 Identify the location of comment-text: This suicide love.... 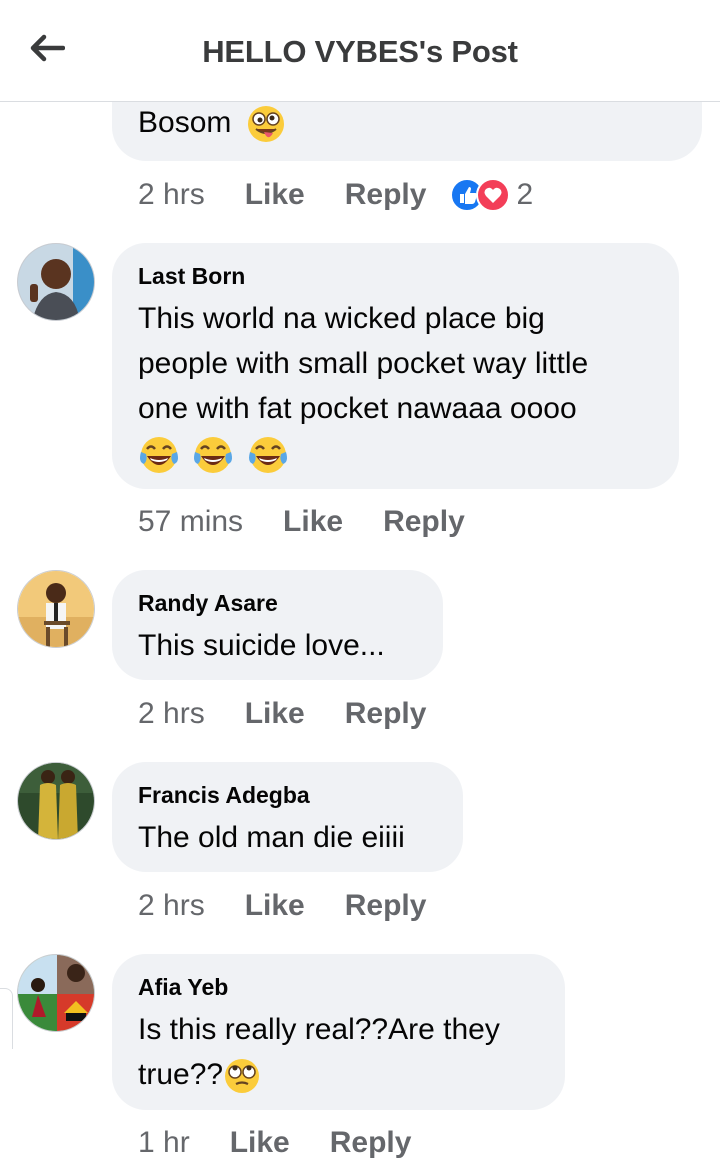
(261, 645).